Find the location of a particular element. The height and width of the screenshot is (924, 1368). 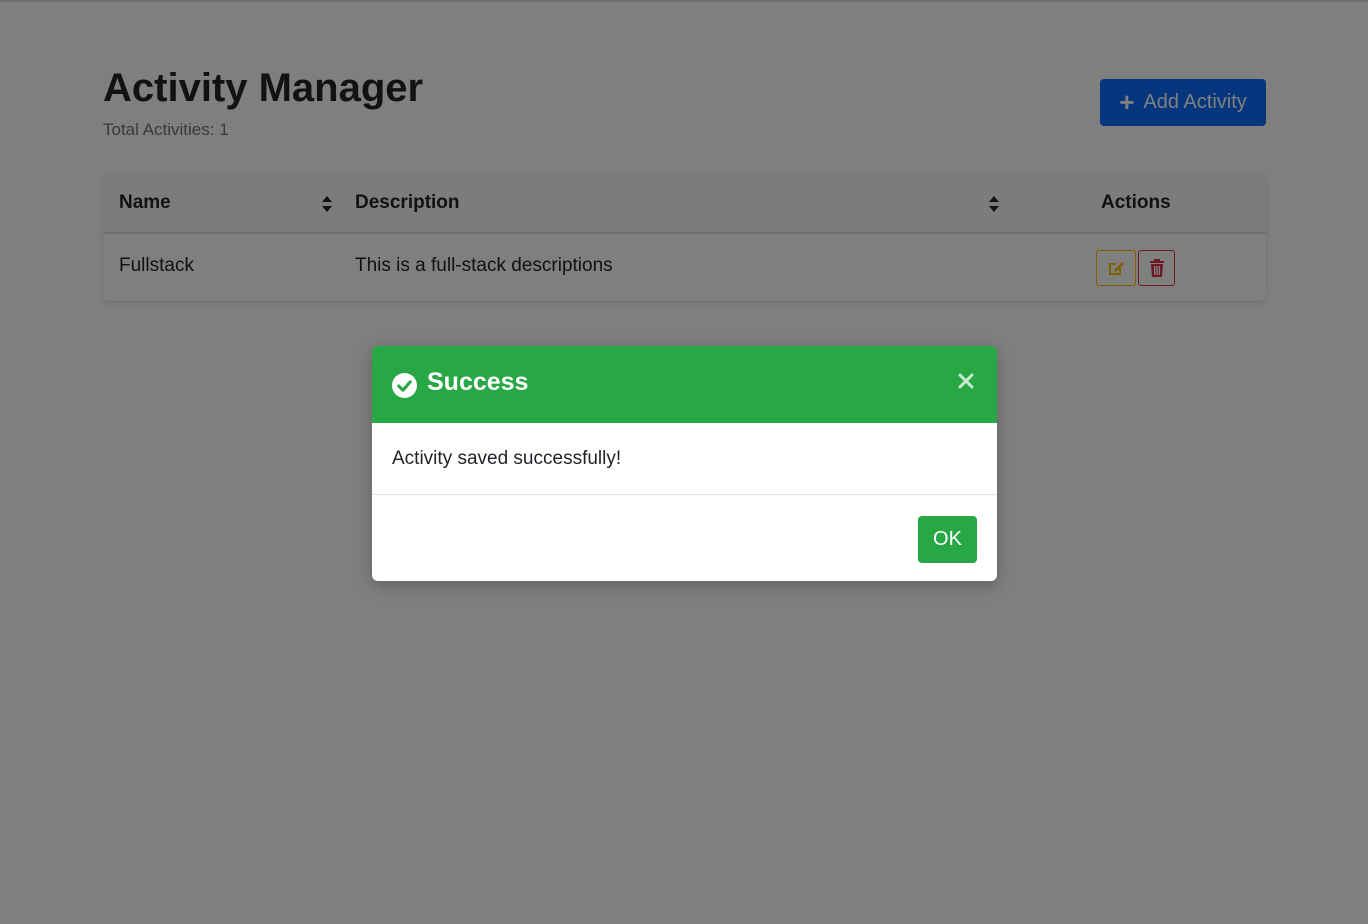

modal-header: Success is located at coordinates (684, 384).